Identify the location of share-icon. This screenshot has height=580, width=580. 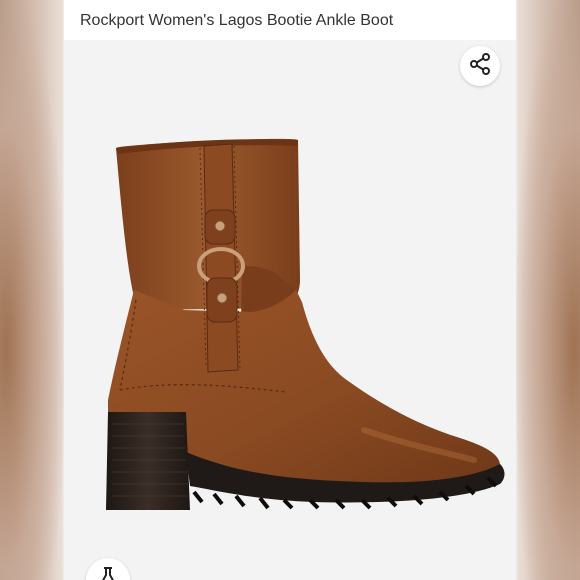
(480, 66).